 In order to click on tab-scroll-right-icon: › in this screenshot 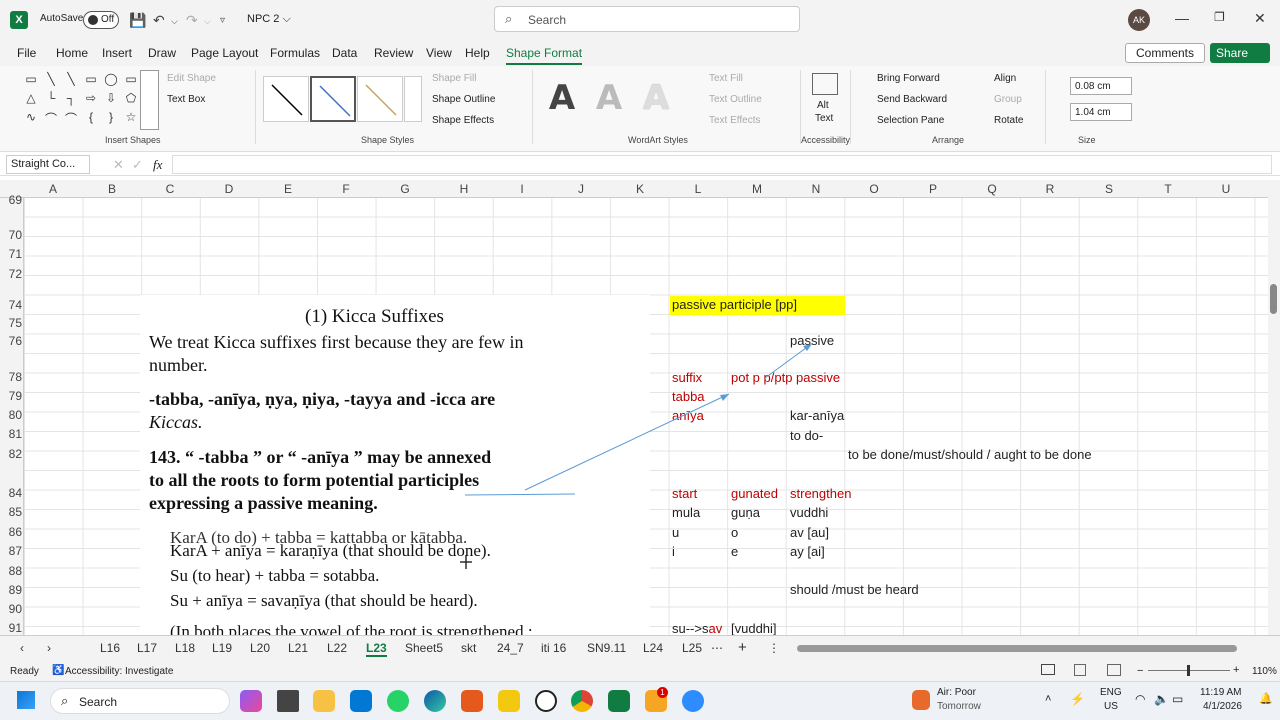, I will do `click(49, 648)`.